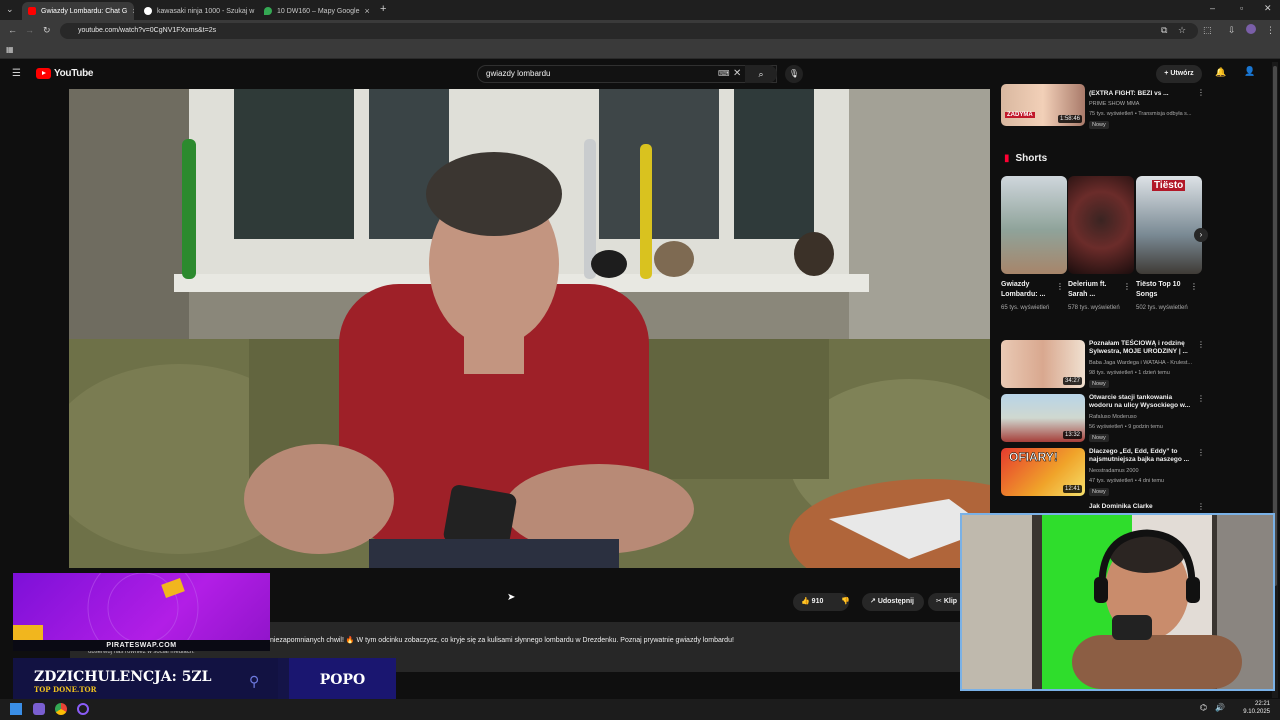 The width and height of the screenshot is (1280, 720). What do you see at coordinates (737, 73) in the screenshot?
I see `clear-search-icon: ✕` at bounding box center [737, 73].